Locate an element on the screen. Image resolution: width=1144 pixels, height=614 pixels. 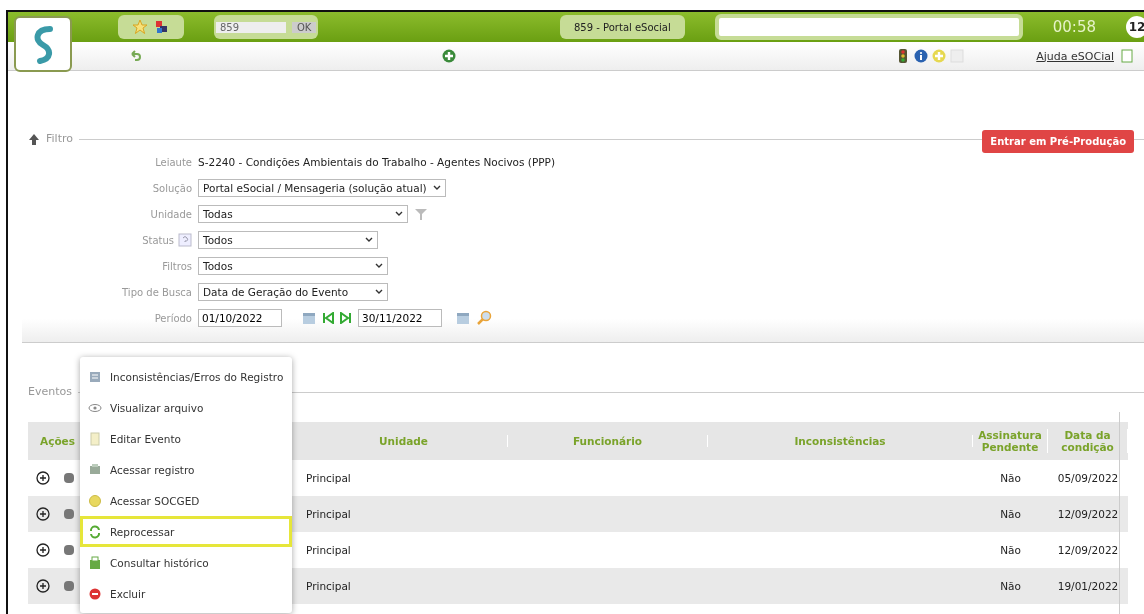
field-label: Filtros is located at coordinates (177, 266).